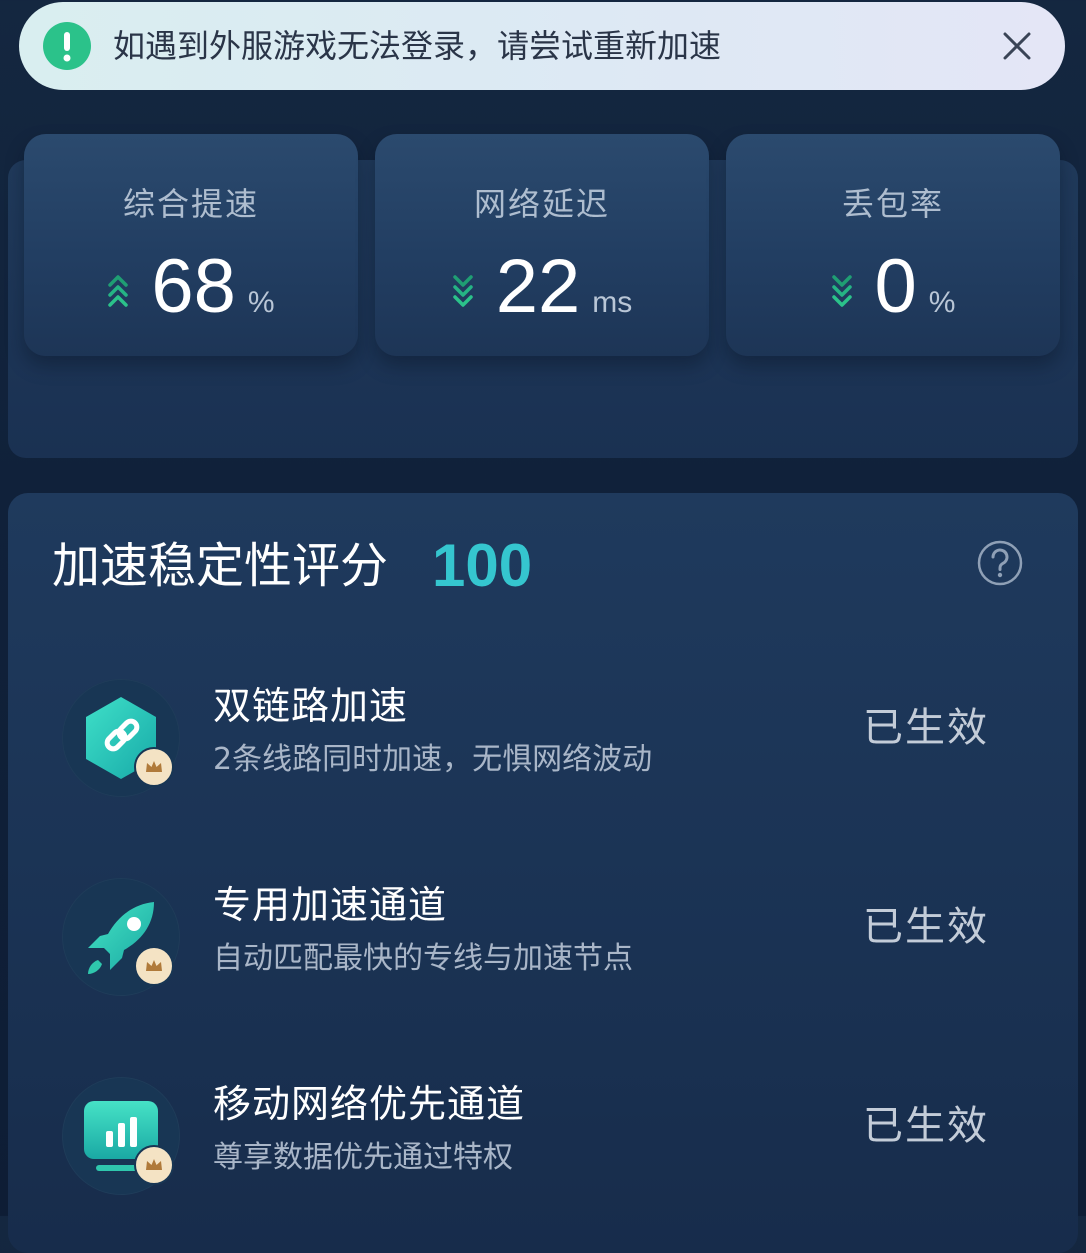 The width and height of the screenshot is (1086, 1253). Describe the element at coordinates (895, 286) in the screenshot. I see `stat-value: 0` at that location.